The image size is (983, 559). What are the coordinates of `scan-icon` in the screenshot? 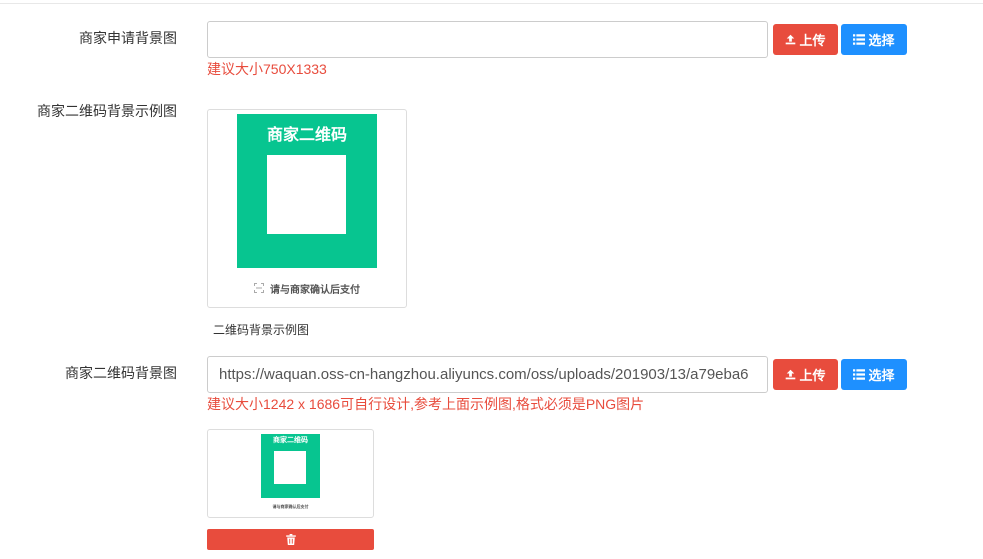 It's located at (259, 288).